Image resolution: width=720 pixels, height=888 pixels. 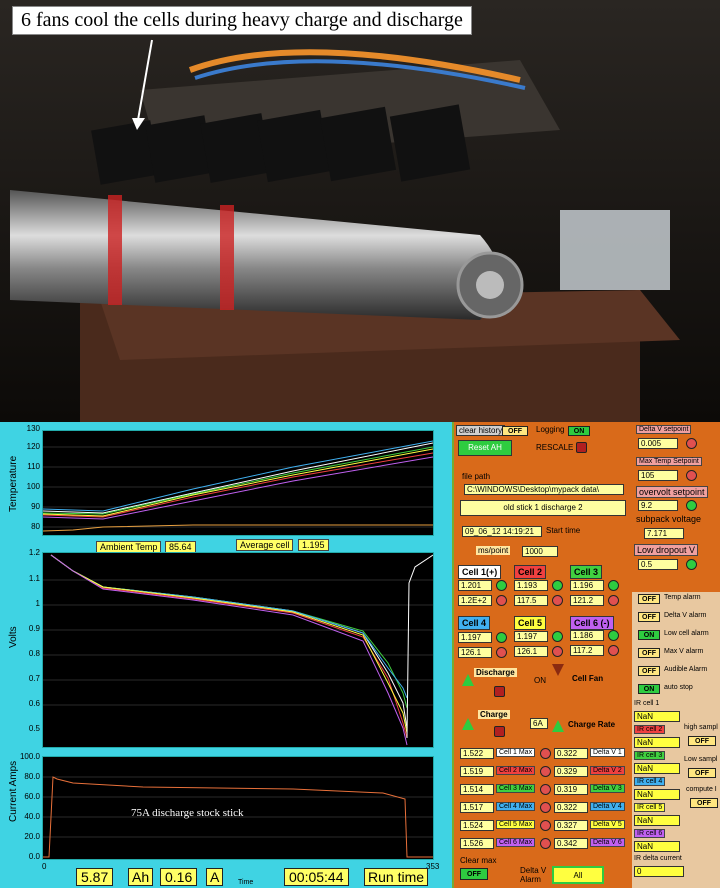 I want to click on fan-arrow-icon, so click(x=558, y=670).